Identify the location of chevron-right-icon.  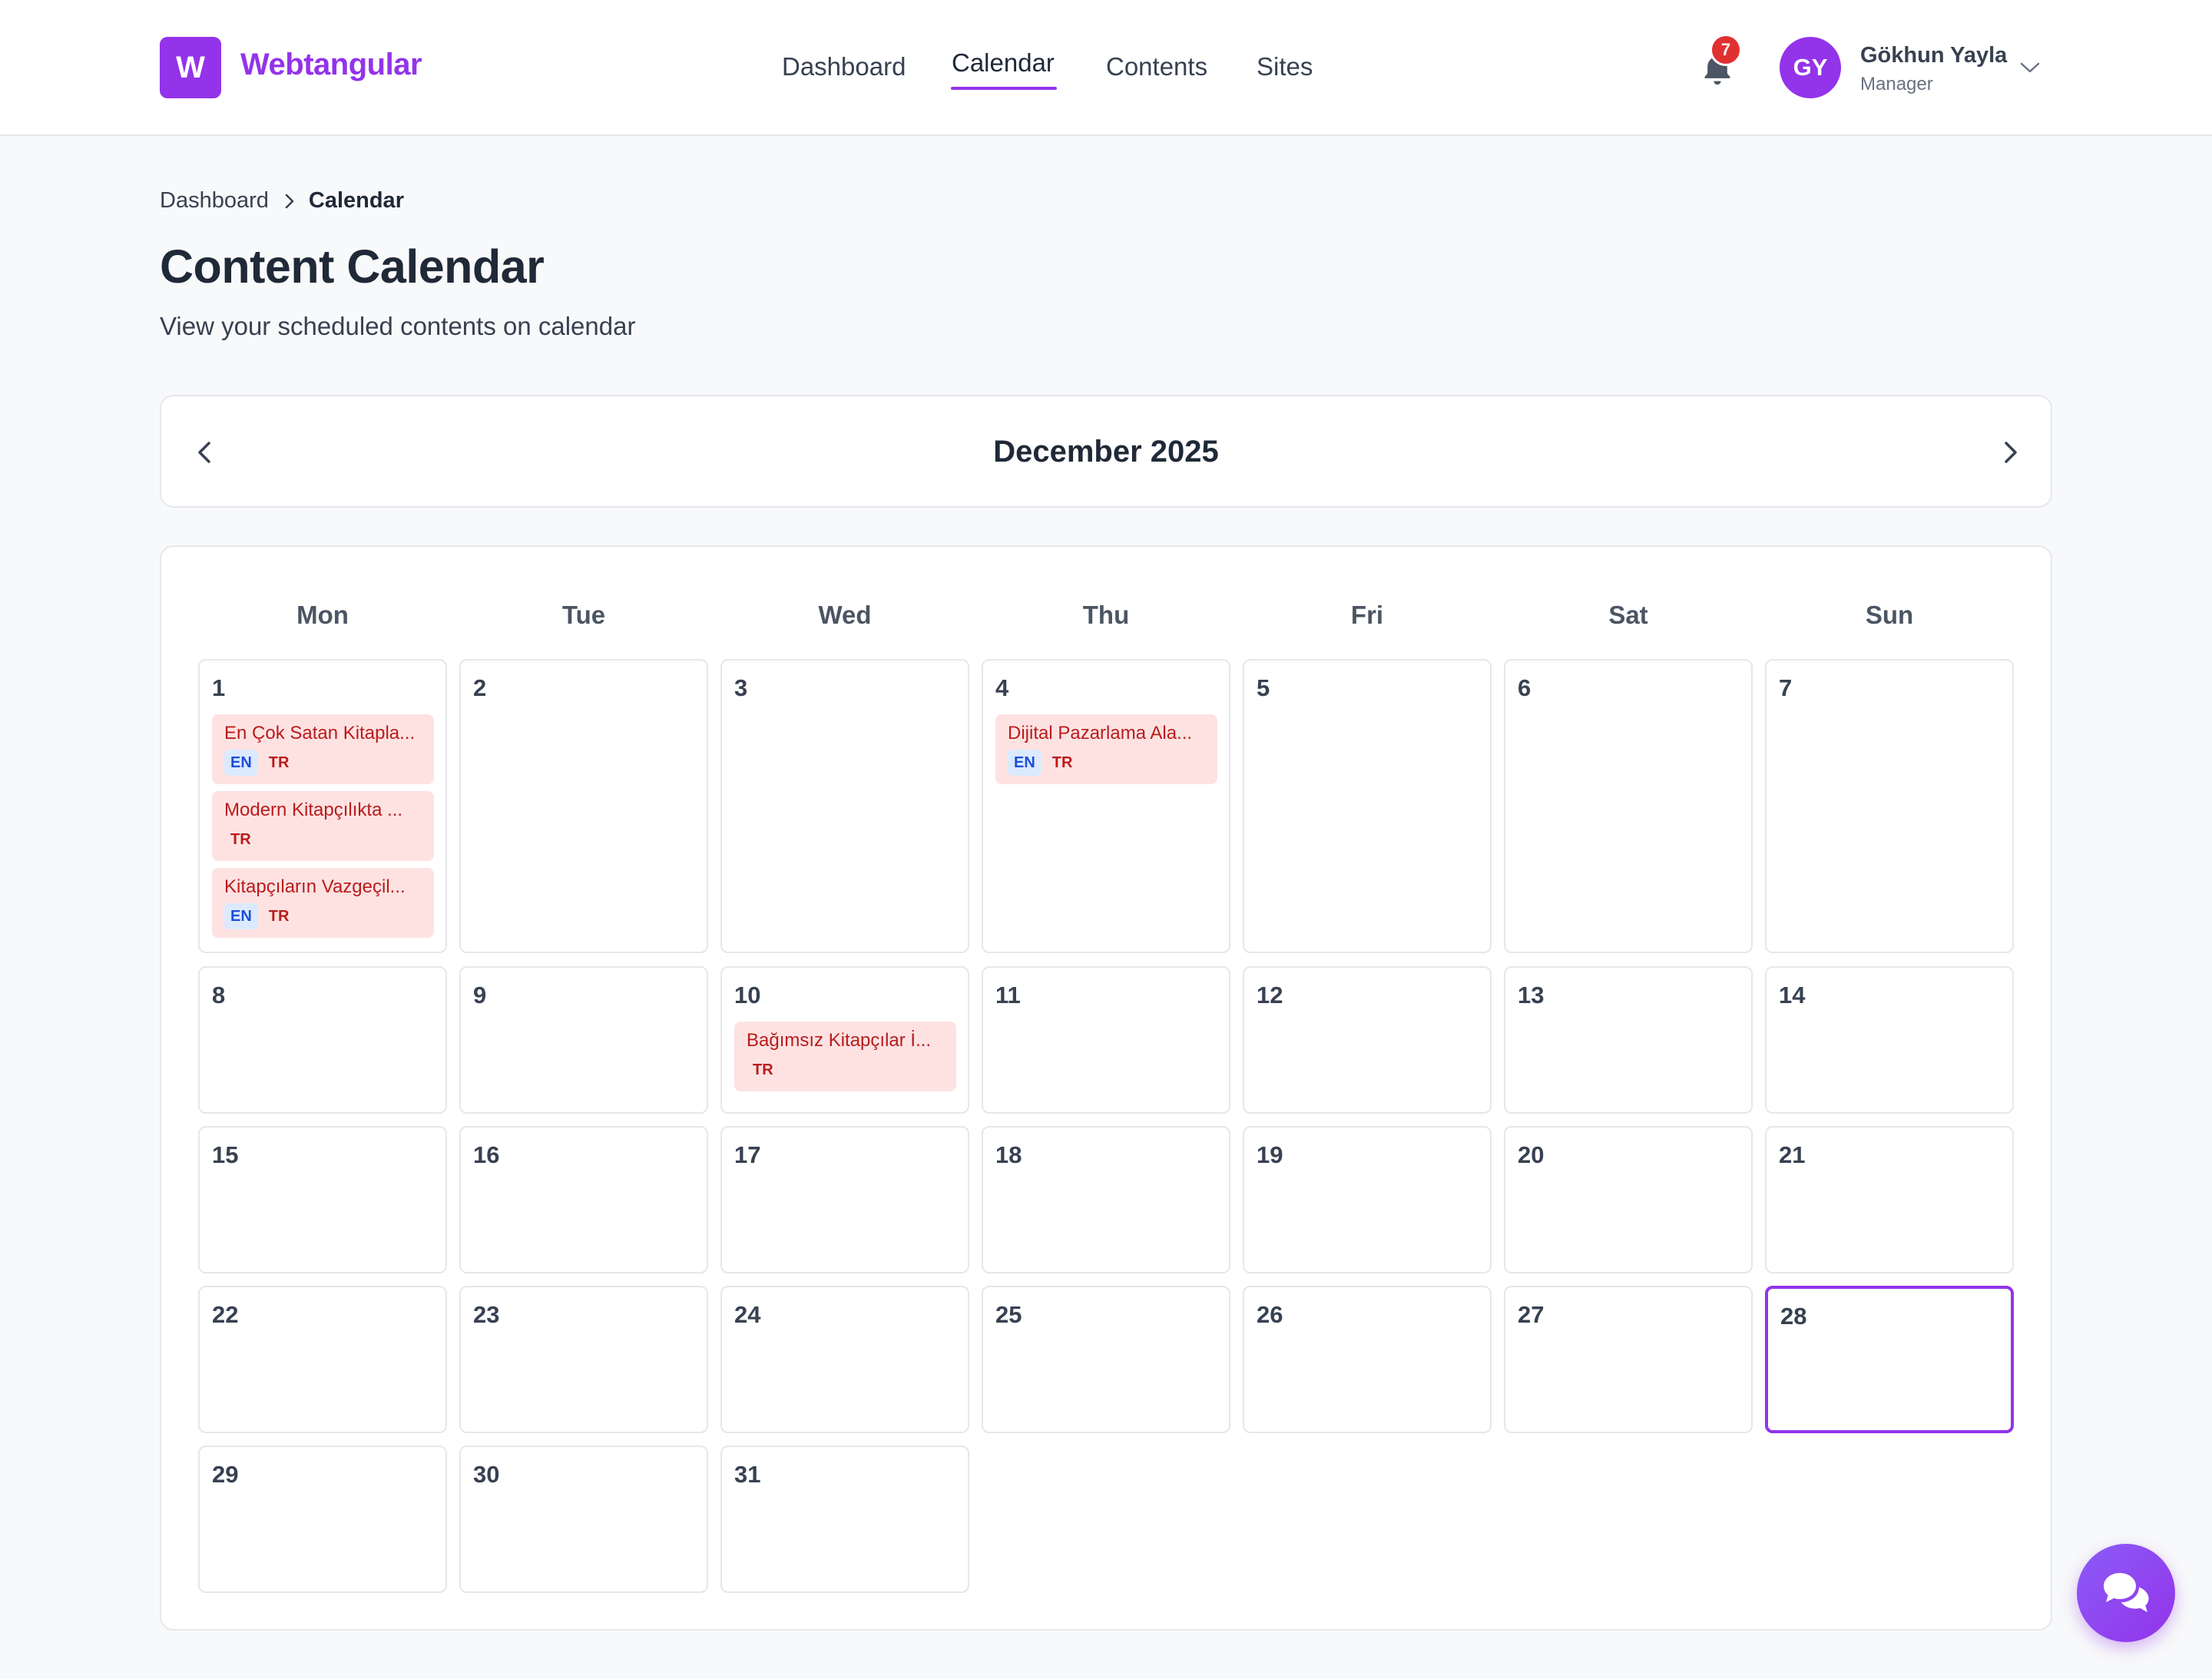
(290, 201).